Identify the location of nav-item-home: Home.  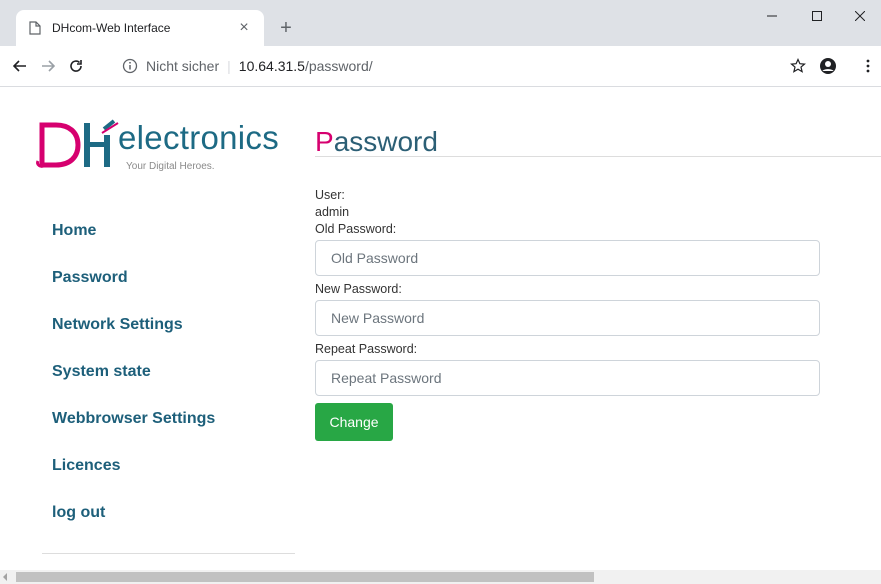
(133, 246).